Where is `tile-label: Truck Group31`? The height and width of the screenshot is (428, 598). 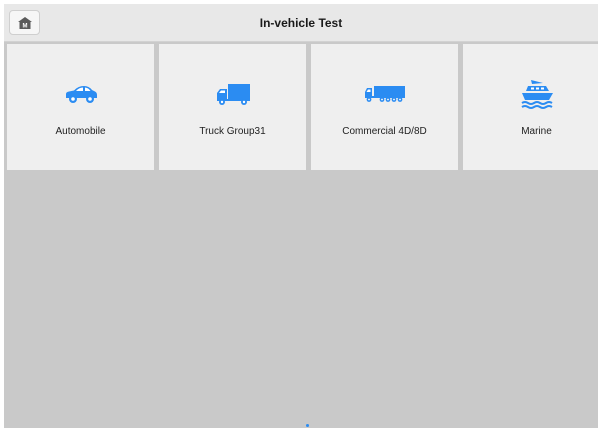 tile-label: Truck Group31 is located at coordinates (232, 131).